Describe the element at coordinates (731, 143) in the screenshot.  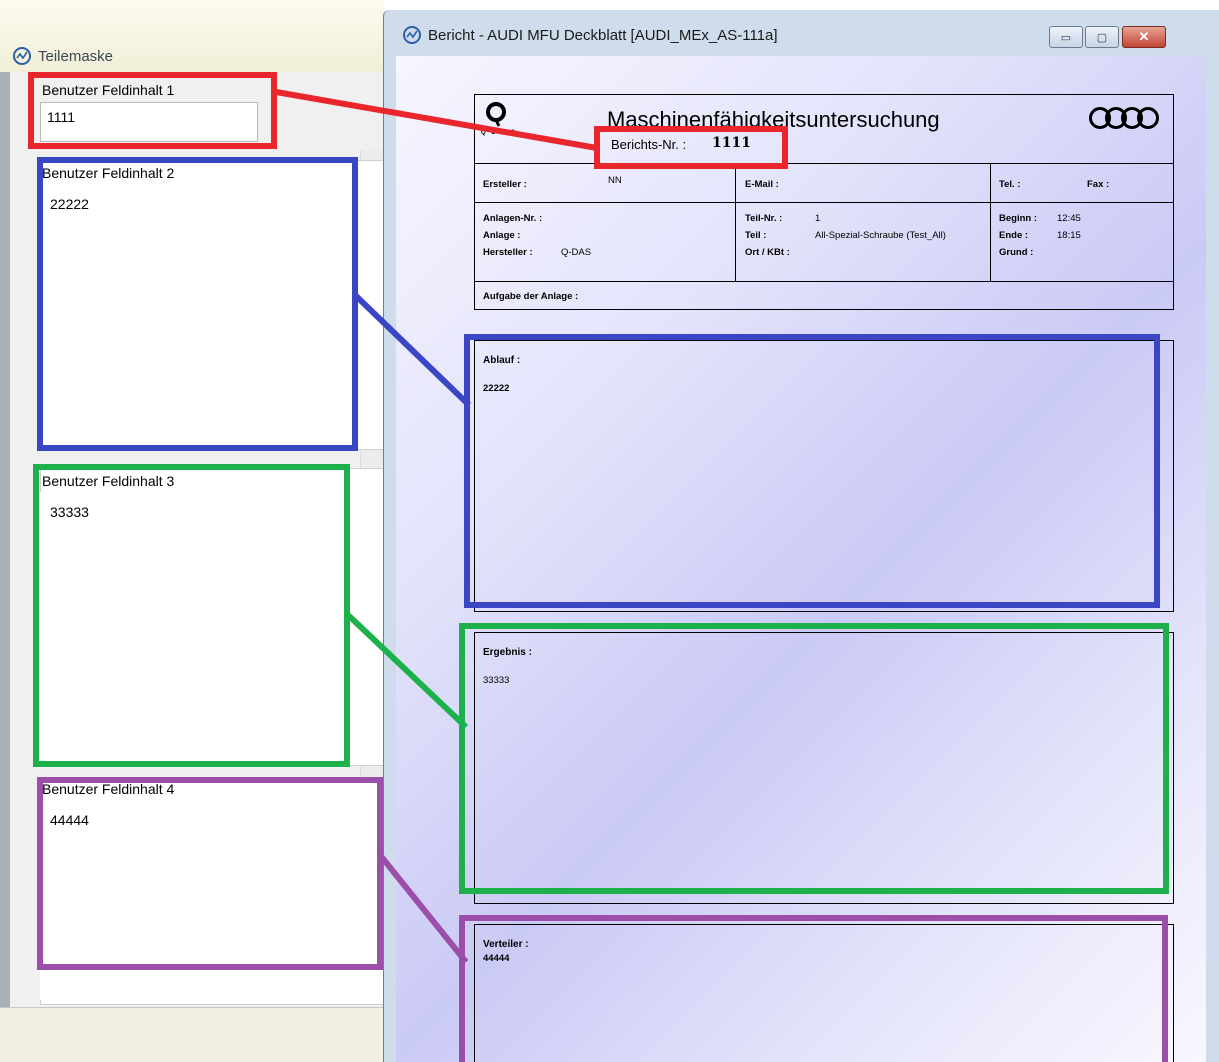
I see `berichts-nr-value: 1111` at that location.